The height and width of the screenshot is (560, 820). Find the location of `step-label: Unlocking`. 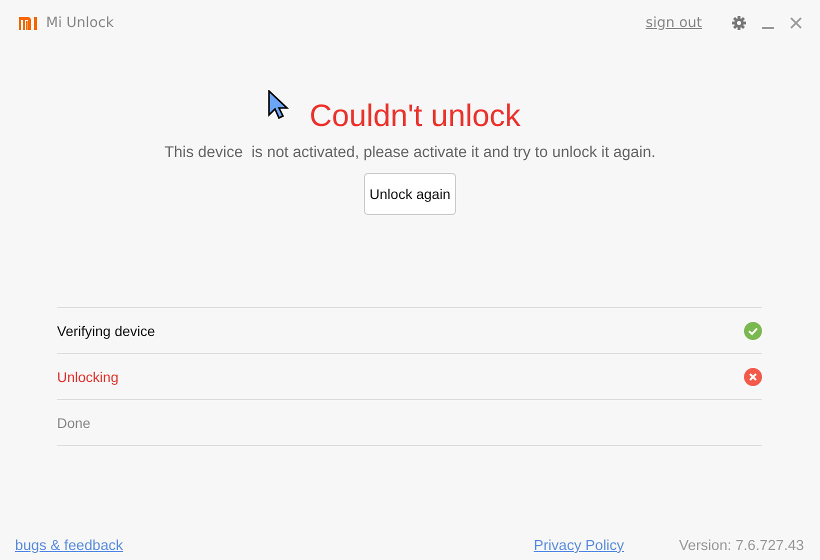

step-label: Unlocking is located at coordinates (87, 376).